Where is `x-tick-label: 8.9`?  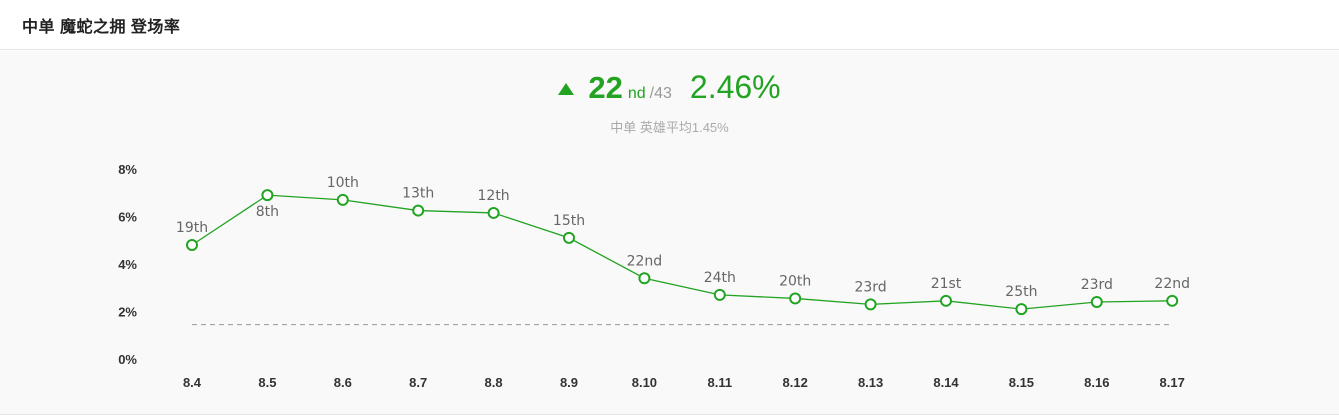 x-tick-label: 8.9 is located at coordinates (569, 382).